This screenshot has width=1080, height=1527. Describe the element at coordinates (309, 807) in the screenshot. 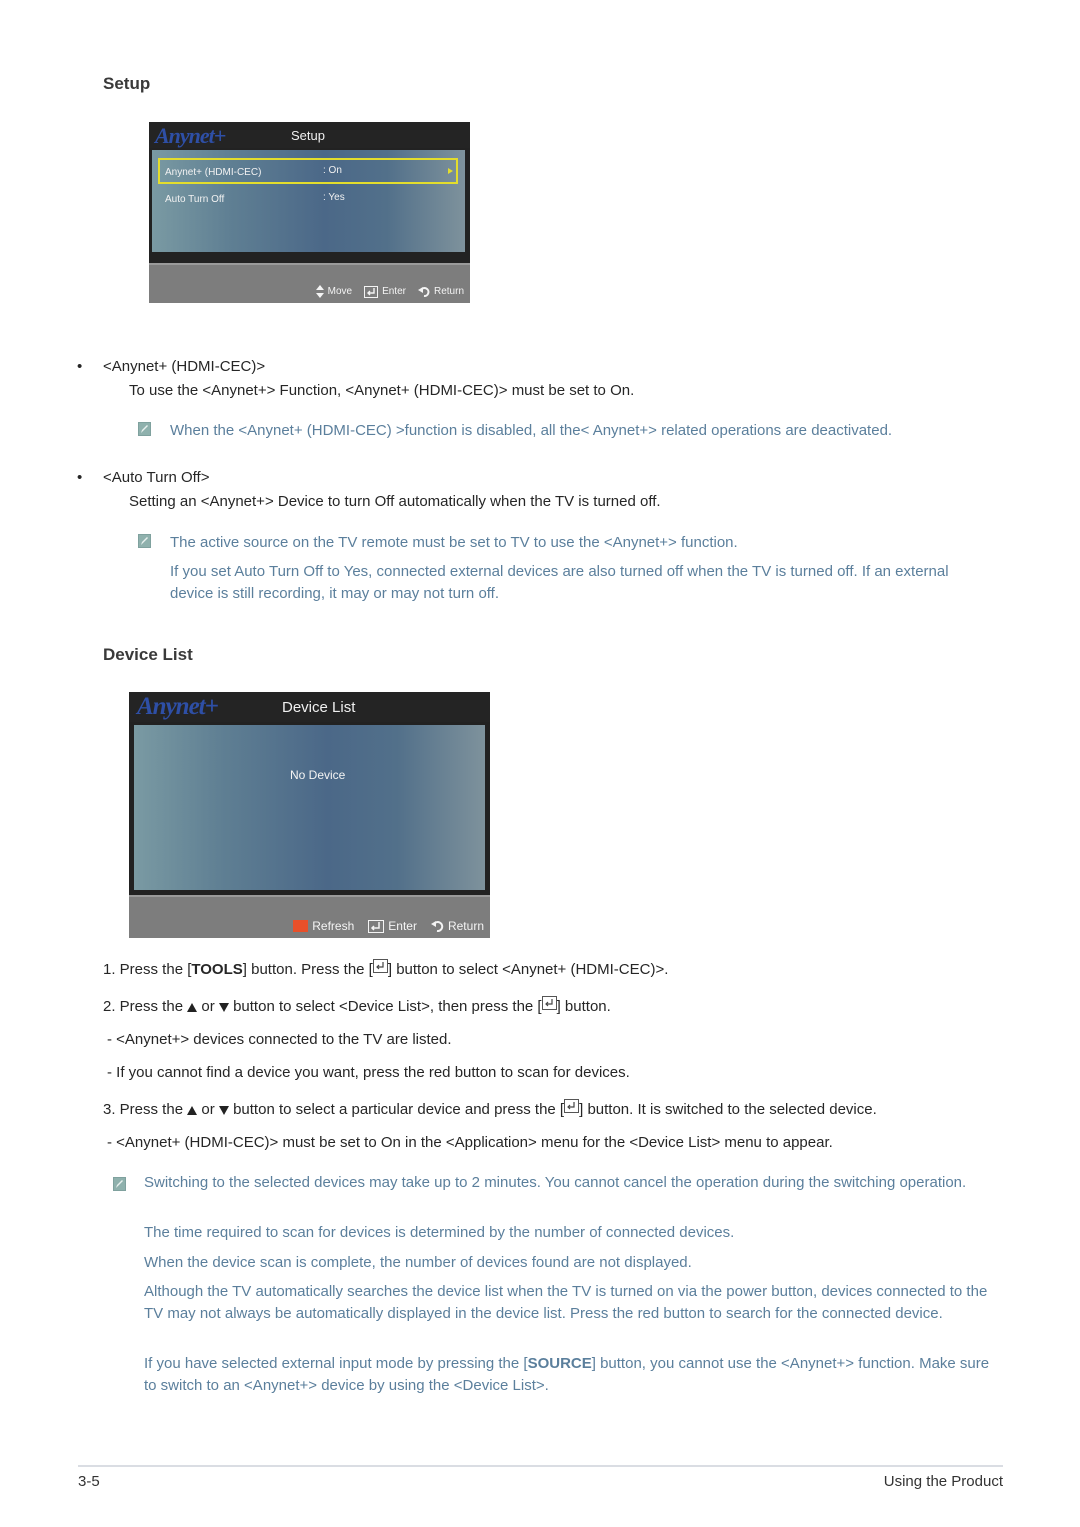

I see `osd-device-list-body: No Device` at that location.